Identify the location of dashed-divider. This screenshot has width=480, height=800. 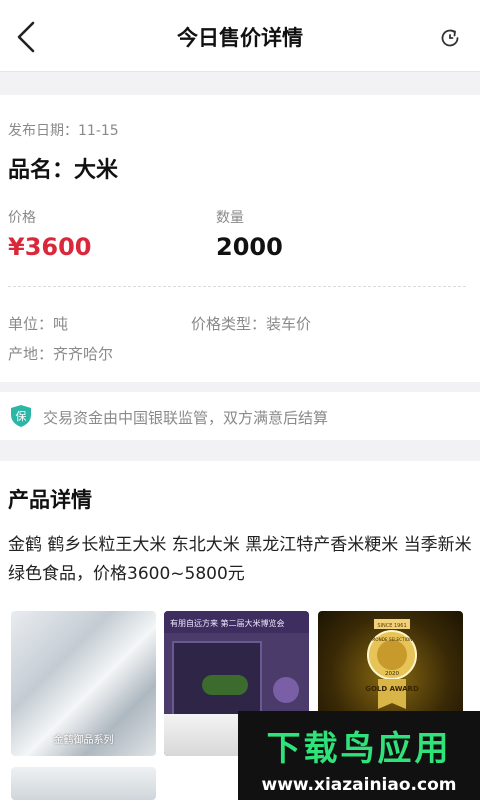
(237, 286).